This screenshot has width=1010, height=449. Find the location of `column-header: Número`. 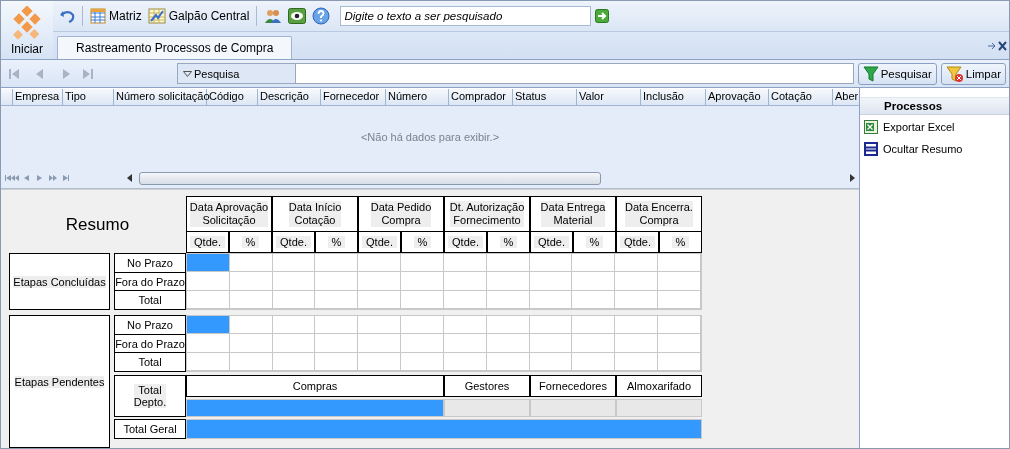

column-header: Número is located at coordinates (417, 97).